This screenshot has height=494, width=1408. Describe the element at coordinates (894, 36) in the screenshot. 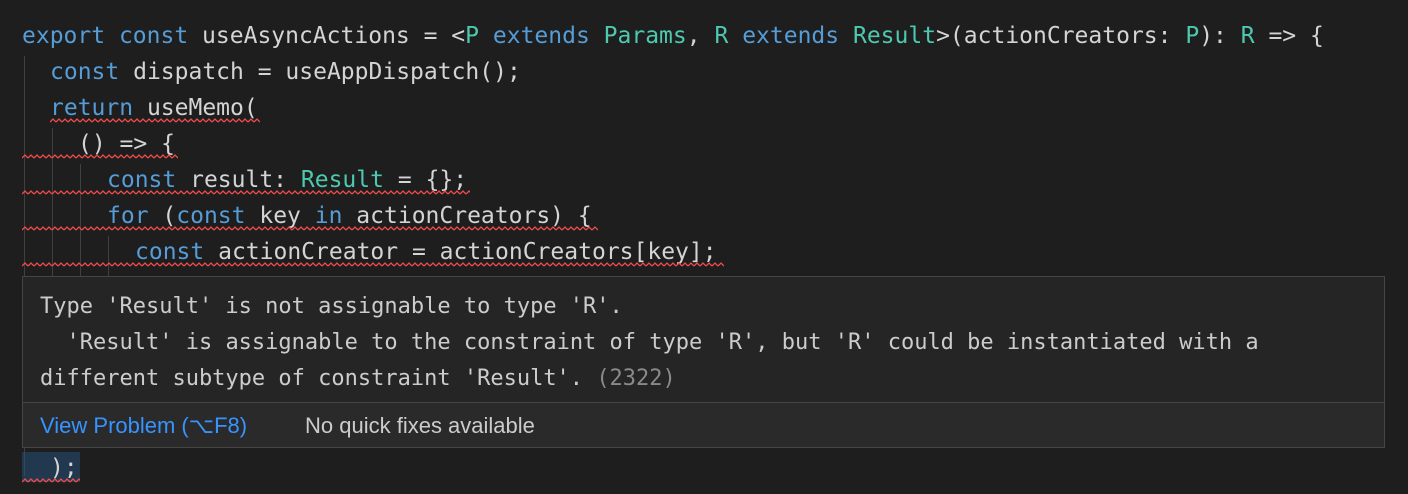

I see `type-token: Result` at that location.